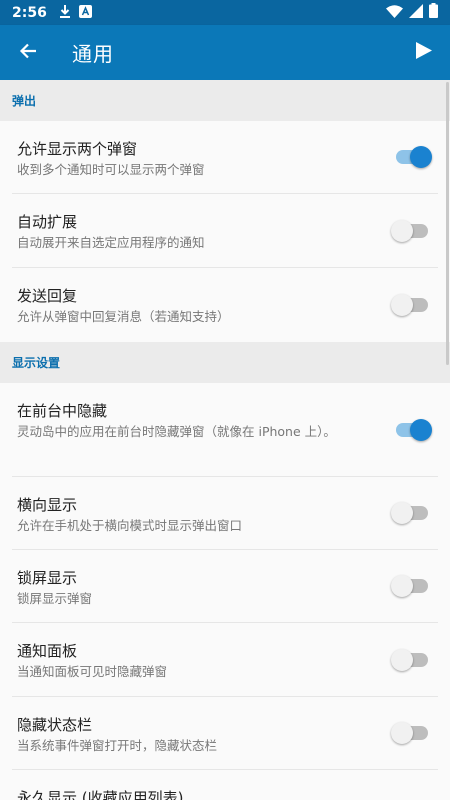 The width and height of the screenshot is (450, 800). Describe the element at coordinates (100, 794) in the screenshot. I see `setting-title: 永久显示 (收藏应用列表)` at that location.